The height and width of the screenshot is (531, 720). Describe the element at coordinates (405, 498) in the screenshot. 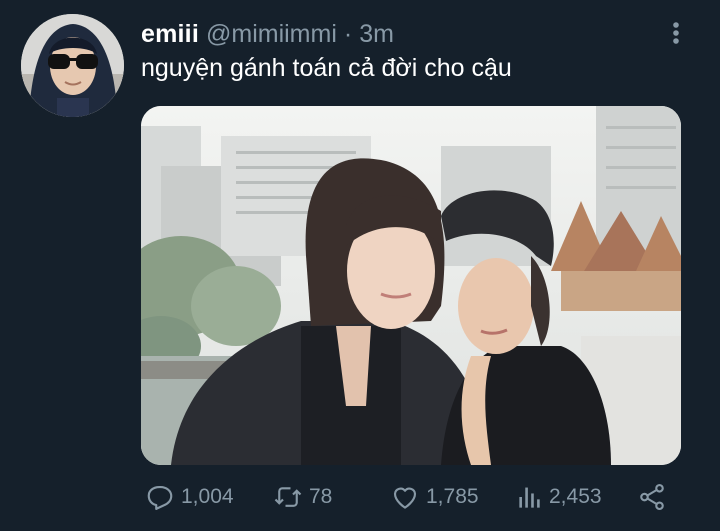

I see `like-icon` at that location.